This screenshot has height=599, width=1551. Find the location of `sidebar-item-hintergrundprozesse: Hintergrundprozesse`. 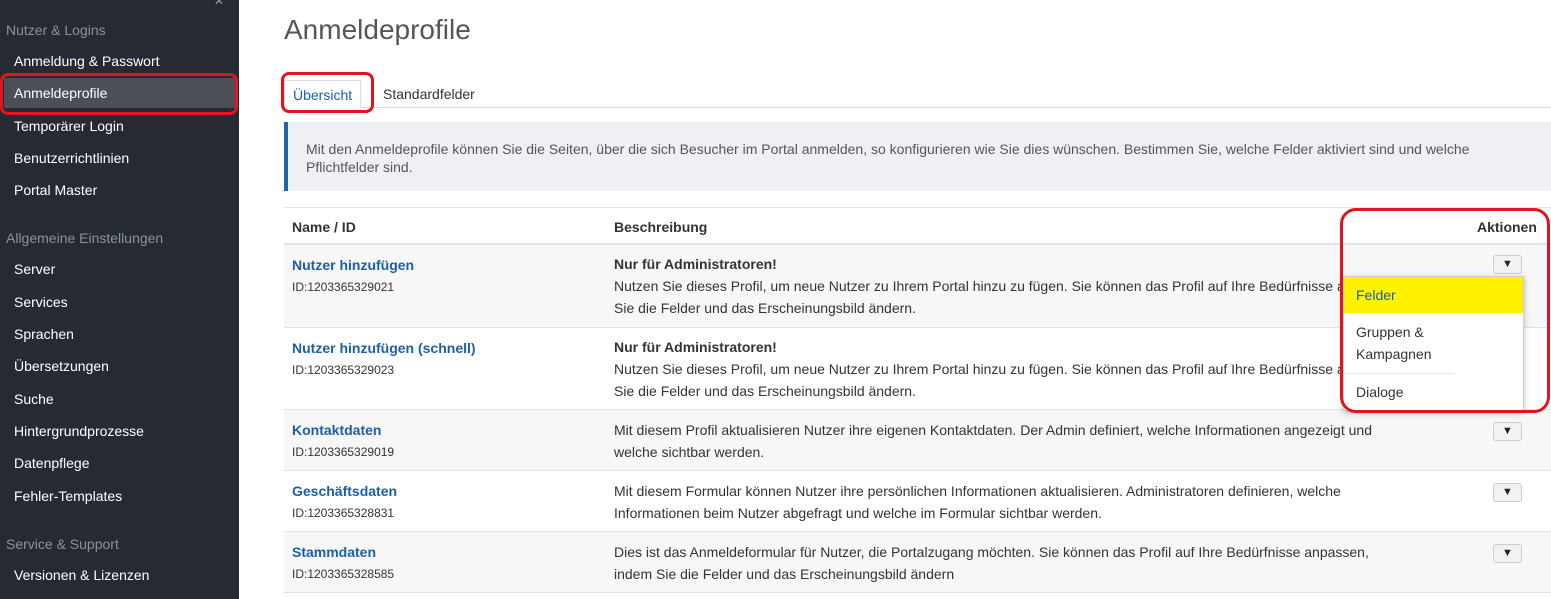

sidebar-item-hintergrundprozesse: Hintergrundprozesse is located at coordinates (119, 431).